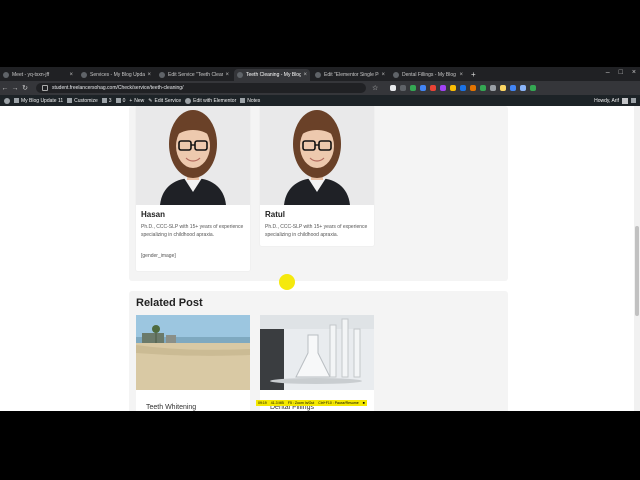 This screenshot has width=640, height=480. What do you see at coordinates (210, 100) in the screenshot?
I see `edit-elementor-link: Edit with Elementor` at bounding box center [210, 100].